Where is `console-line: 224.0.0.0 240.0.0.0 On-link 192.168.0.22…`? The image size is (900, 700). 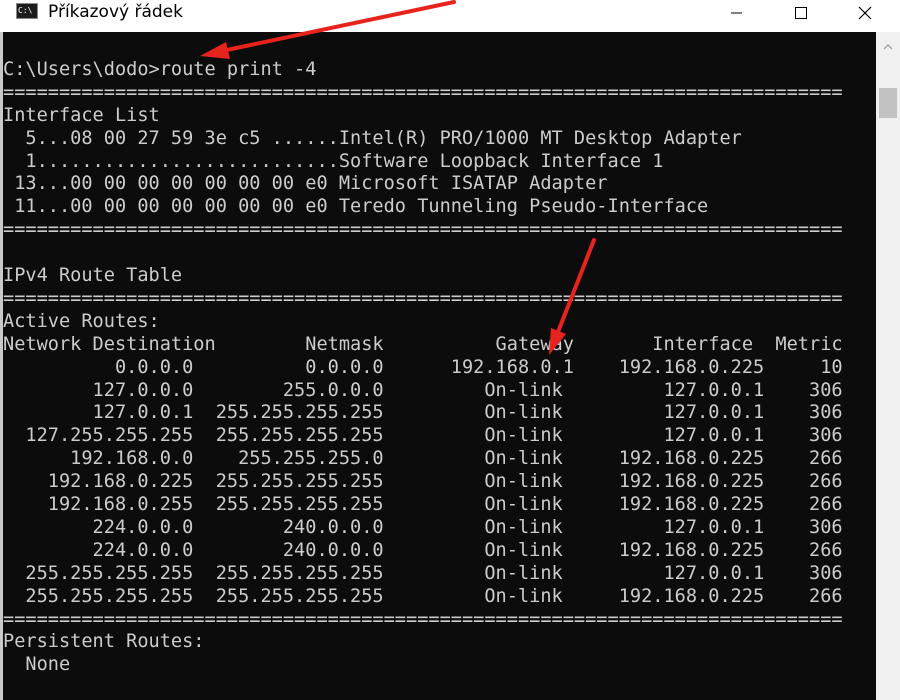 console-line: 224.0.0.0 240.0.0.0 On-link 192.168.0.22… is located at coordinates (423, 550).